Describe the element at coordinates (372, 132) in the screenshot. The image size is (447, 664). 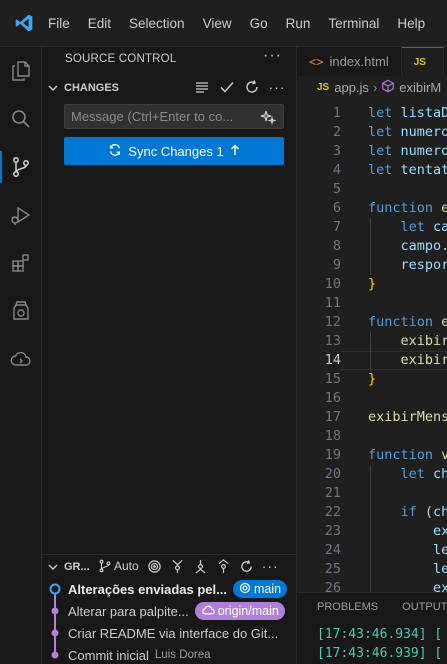
I see `code-line: 2 let numero` at that location.